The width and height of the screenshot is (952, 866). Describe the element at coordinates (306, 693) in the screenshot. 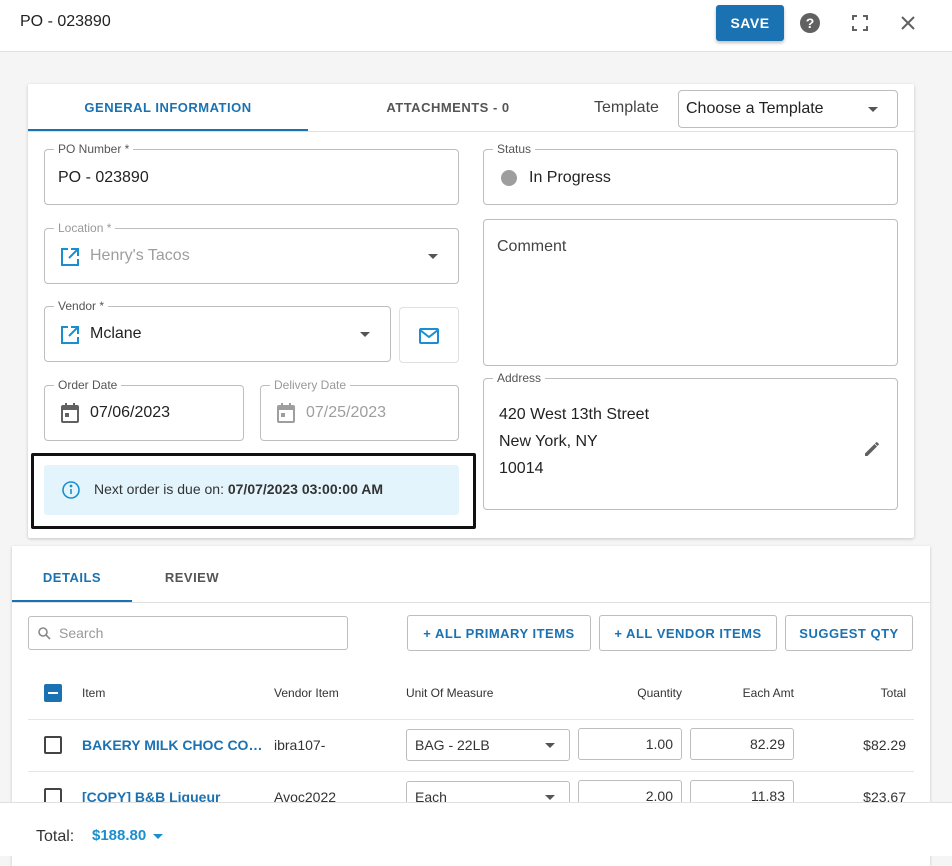

I see `col-header-vendor-item: Vendor Item` at that location.